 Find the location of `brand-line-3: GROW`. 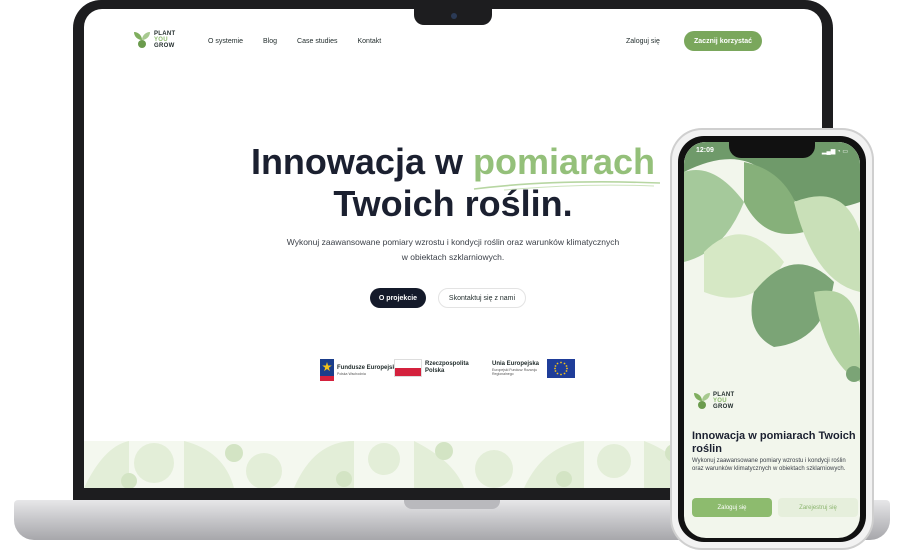

brand-line-3: GROW is located at coordinates (164, 46).